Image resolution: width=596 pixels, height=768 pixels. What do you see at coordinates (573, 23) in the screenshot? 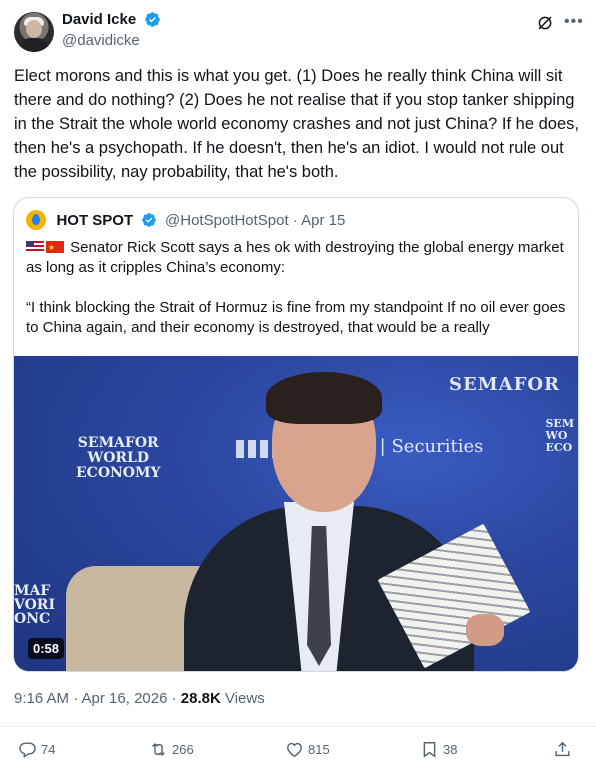
I see `more-options-icon: •••` at bounding box center [573, 23].